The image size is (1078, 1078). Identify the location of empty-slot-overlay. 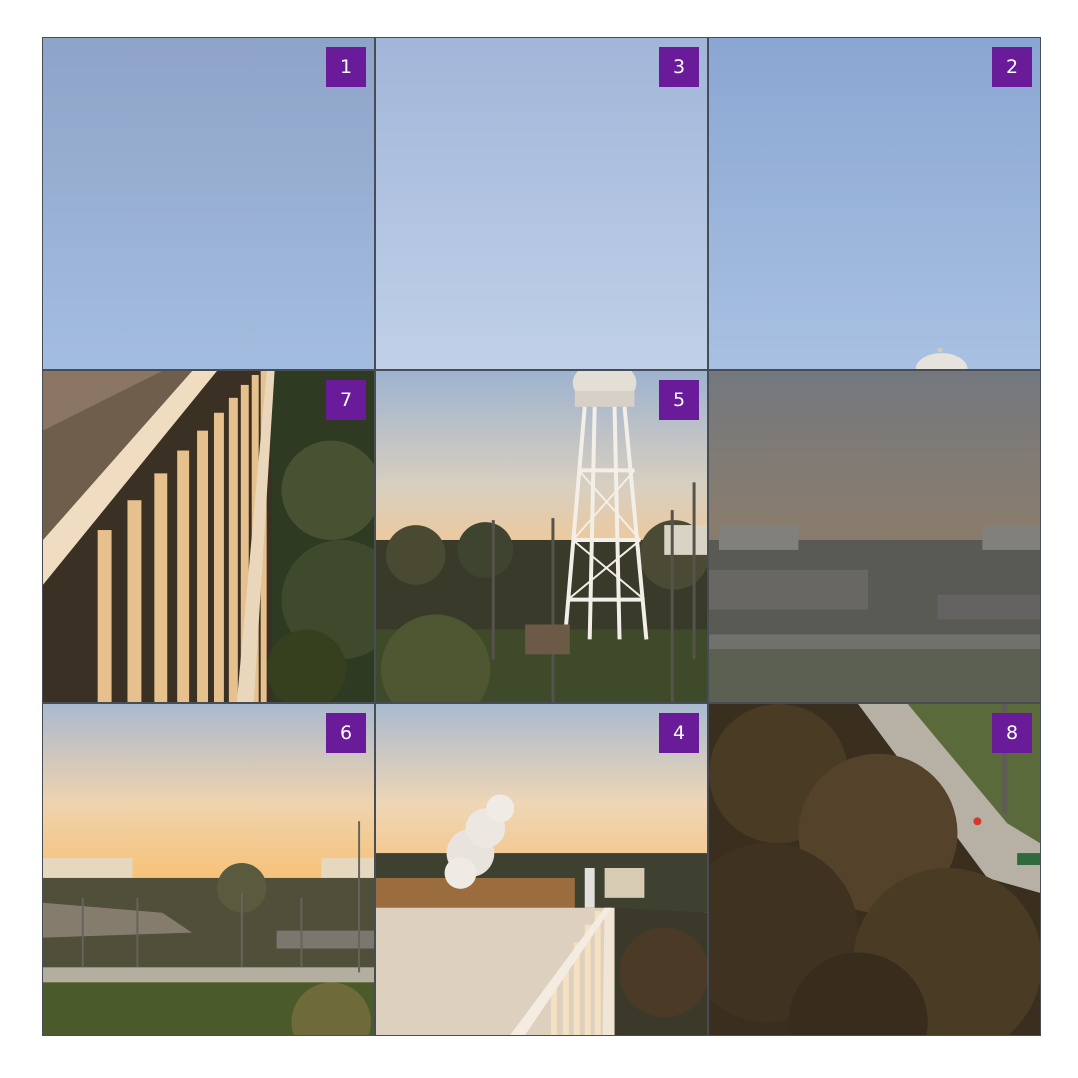
(874, 536).